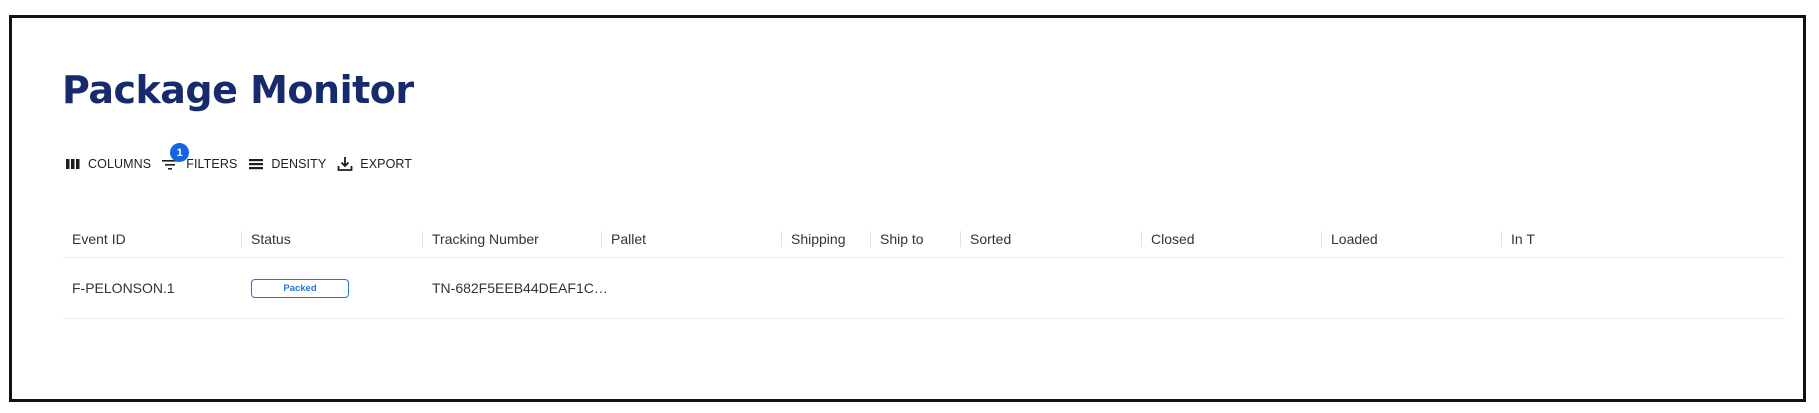 The height and width of the screenshot is (413, 1819). I want to click on cell-event-id: F-PELONSON.1, so click(123, 288).